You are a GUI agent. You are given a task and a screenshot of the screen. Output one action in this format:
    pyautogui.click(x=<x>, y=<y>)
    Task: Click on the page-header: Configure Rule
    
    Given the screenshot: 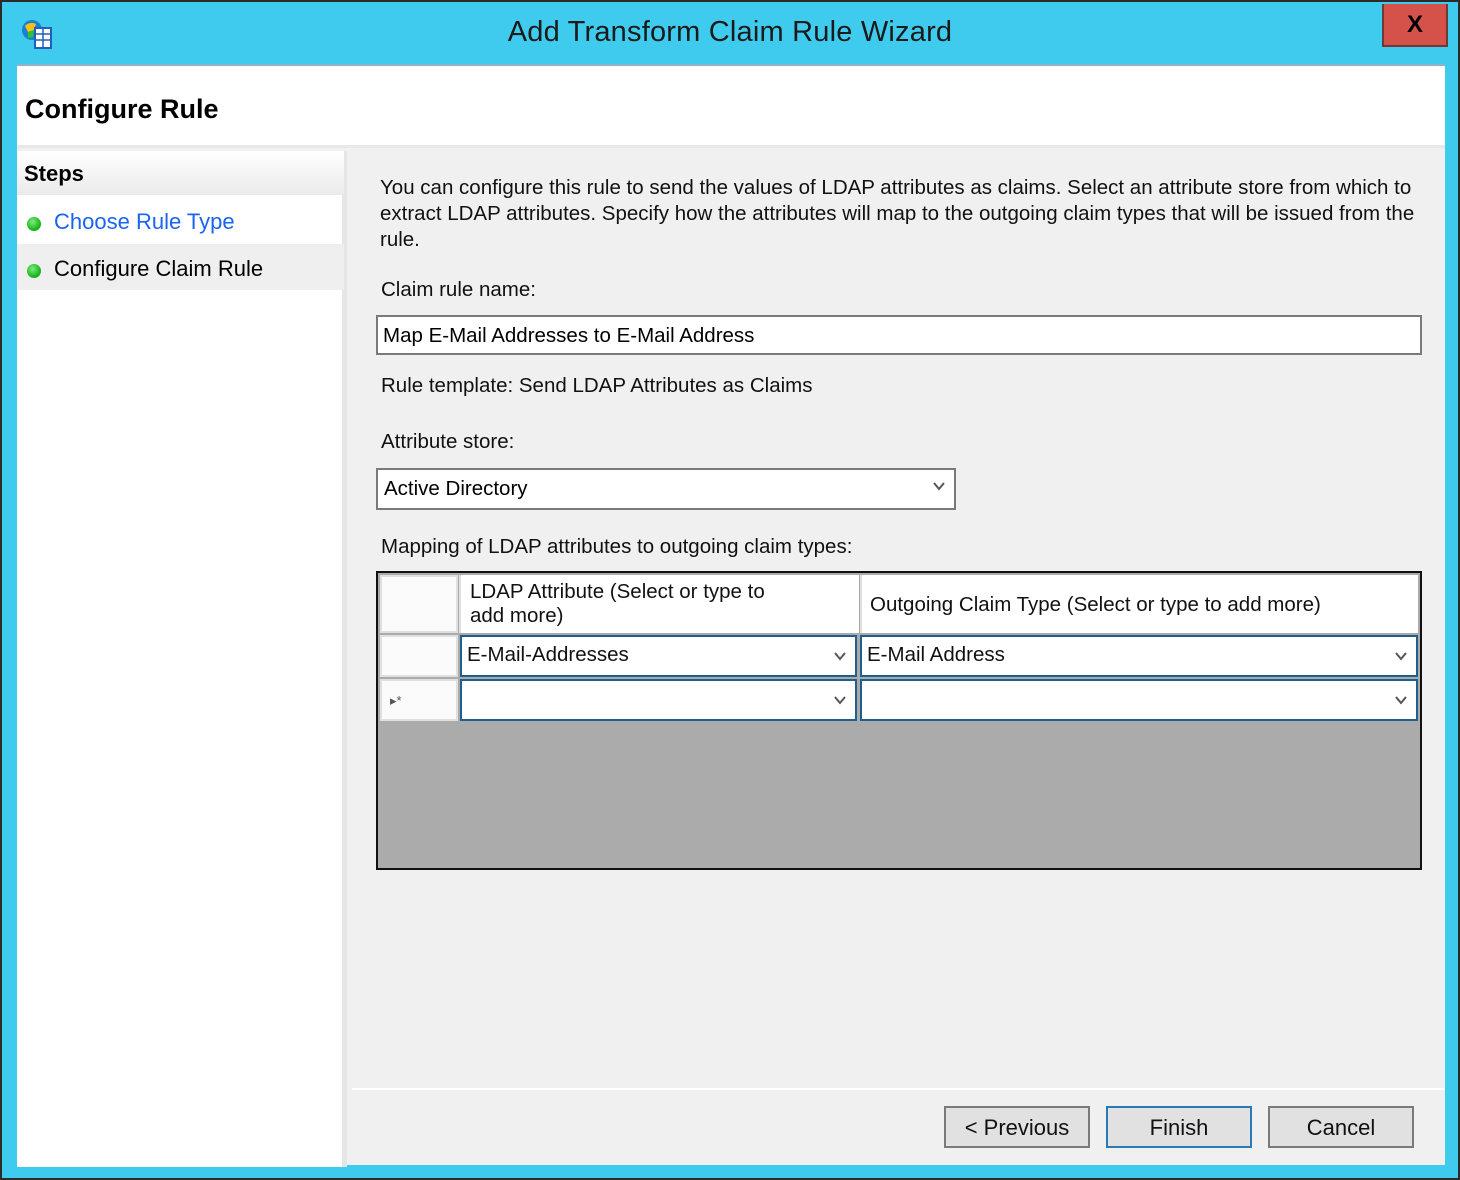 What is the action you would take?
    pyautogui.click(x=731, y=107)
    